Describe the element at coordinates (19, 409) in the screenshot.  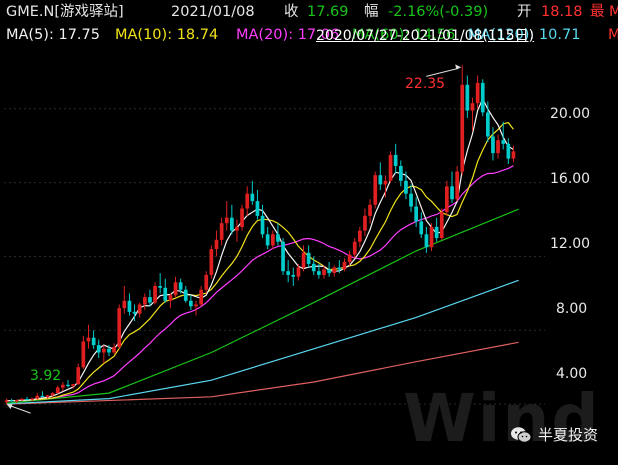
I see `low-arrow-line` at that location.